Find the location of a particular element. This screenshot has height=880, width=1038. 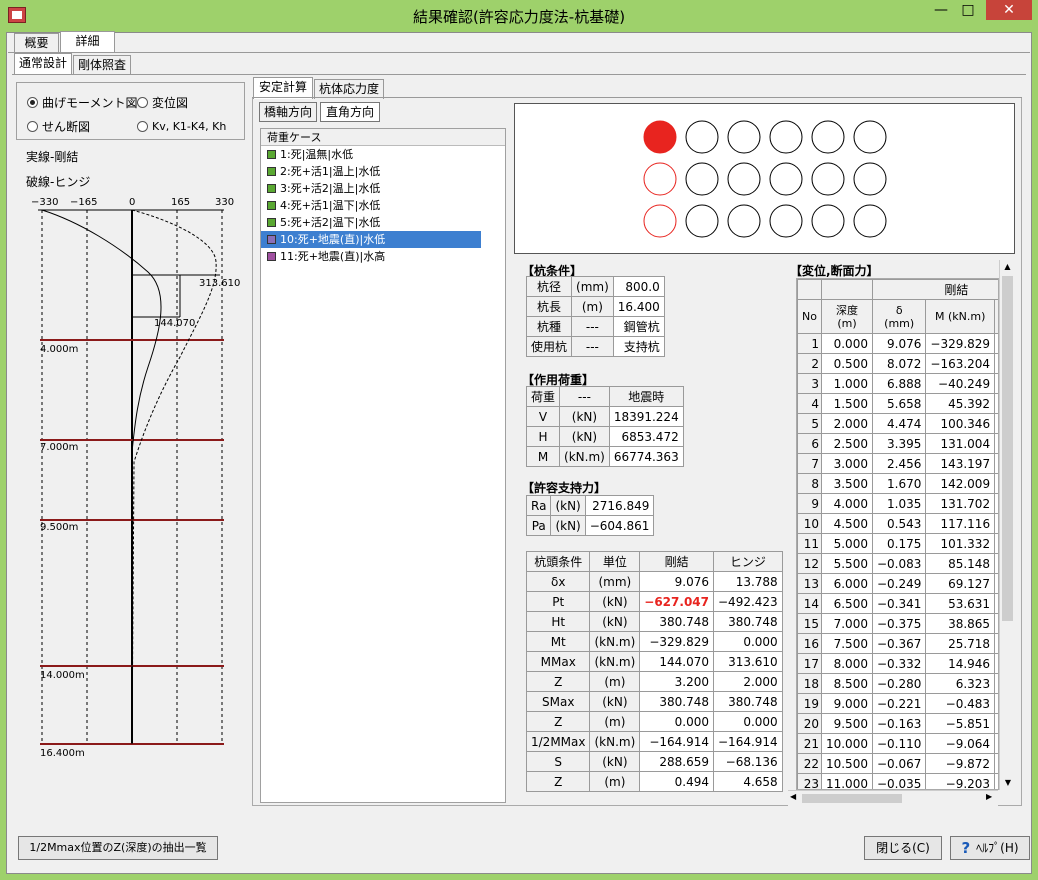

scroll-right-icon: ▶ is located at coordinates (989, 796).